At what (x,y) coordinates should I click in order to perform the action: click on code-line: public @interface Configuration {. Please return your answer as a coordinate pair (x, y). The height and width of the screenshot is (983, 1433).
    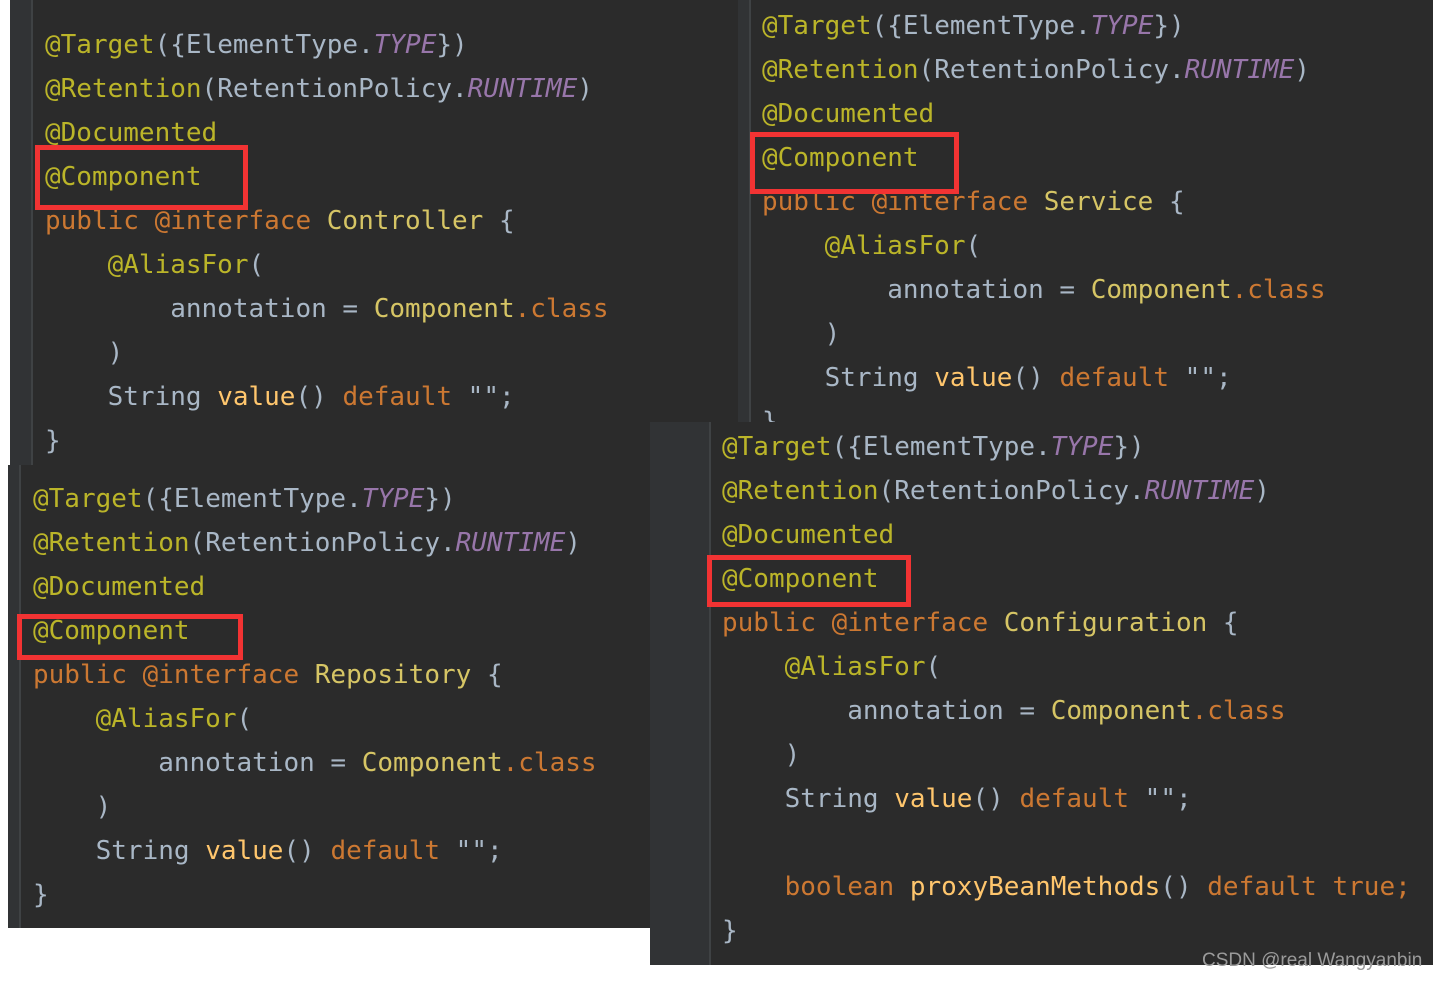
    Looking at the image, I should click on (1066, 623).